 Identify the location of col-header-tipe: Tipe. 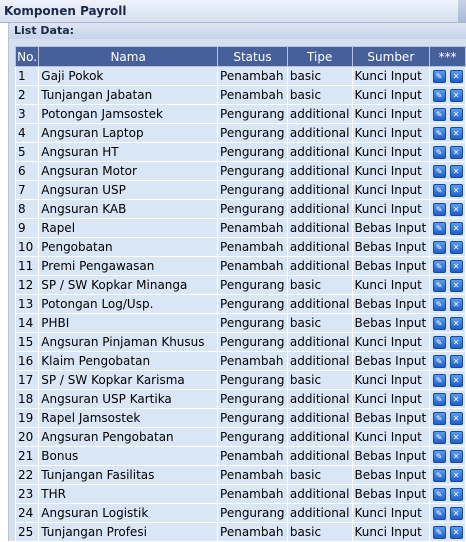
(319, 56).